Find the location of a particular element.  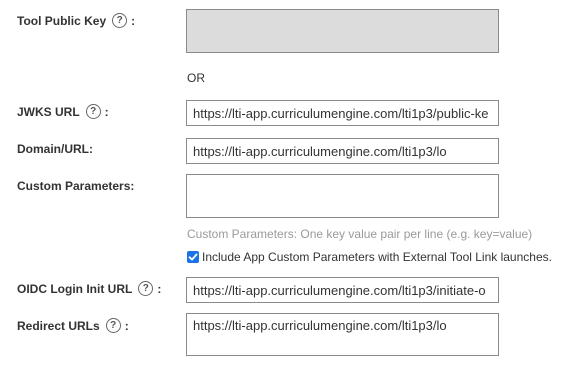

tool-public-key-field is located at coordinates (342, 31).